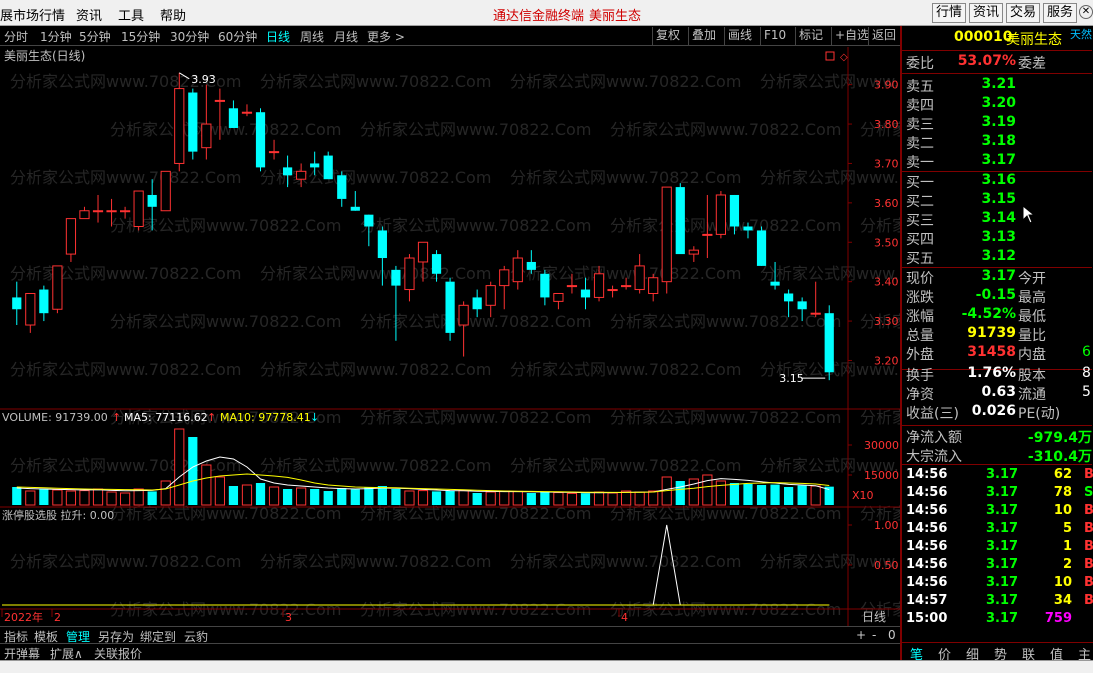 The width and height of the screenshot is (1093, 673). Describe the element at coordinates (999, 353) in the screenshot. I see `stat-row: 外盘 31458 内盘 6` at that location.